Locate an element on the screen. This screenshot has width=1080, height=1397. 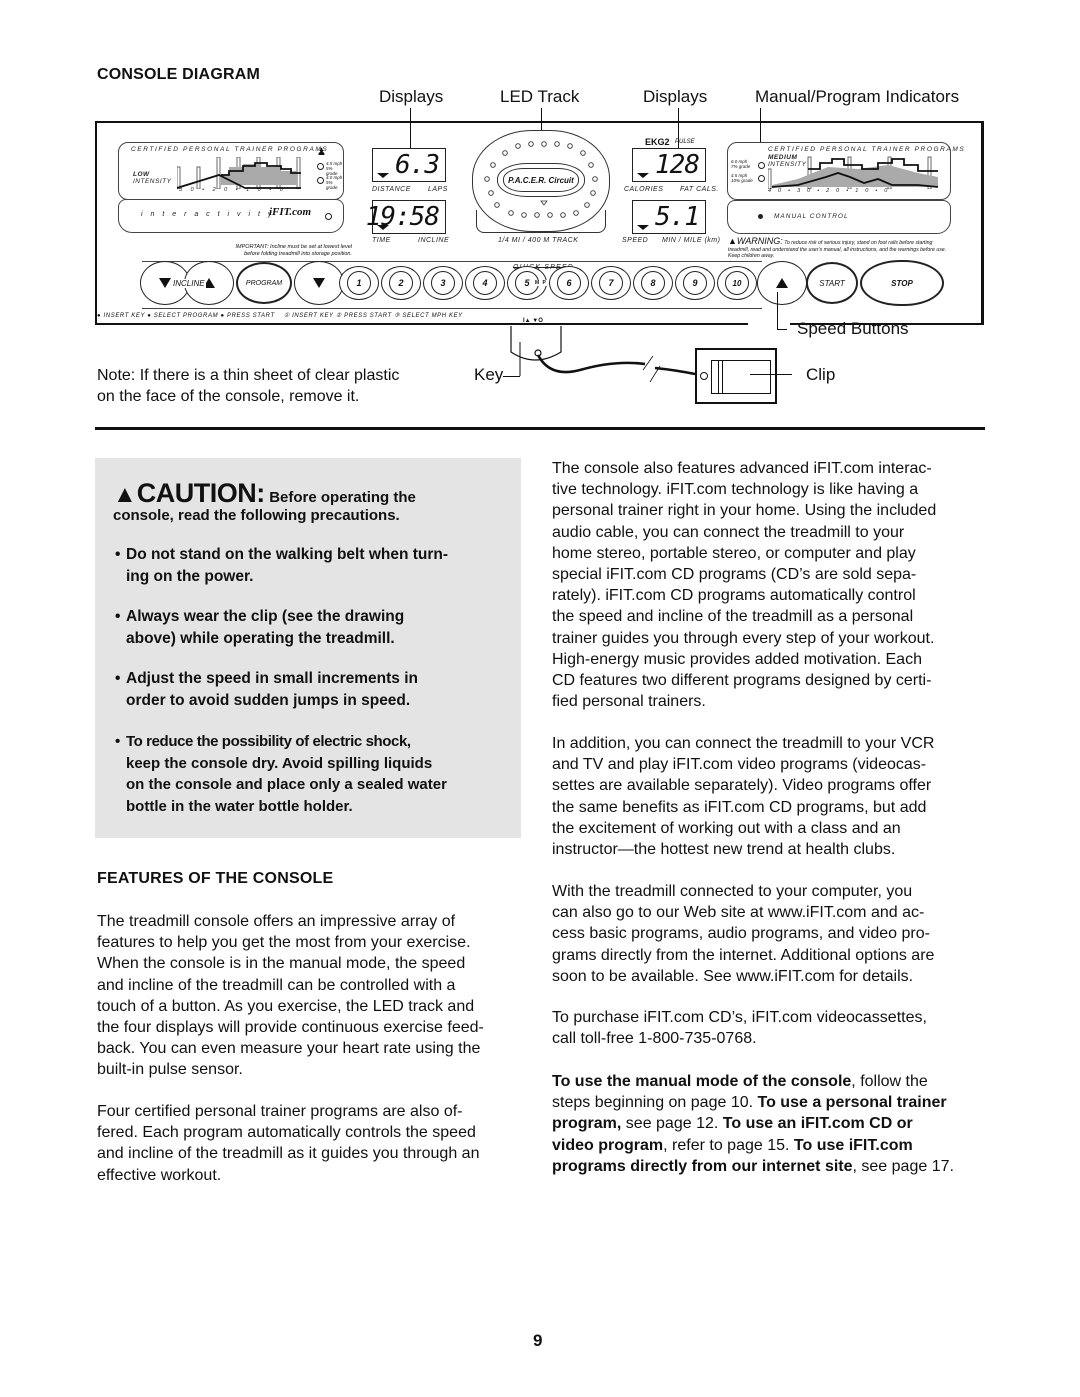
bullet-line: above) while operating the treadmill. is located at coordinates (260, 638).